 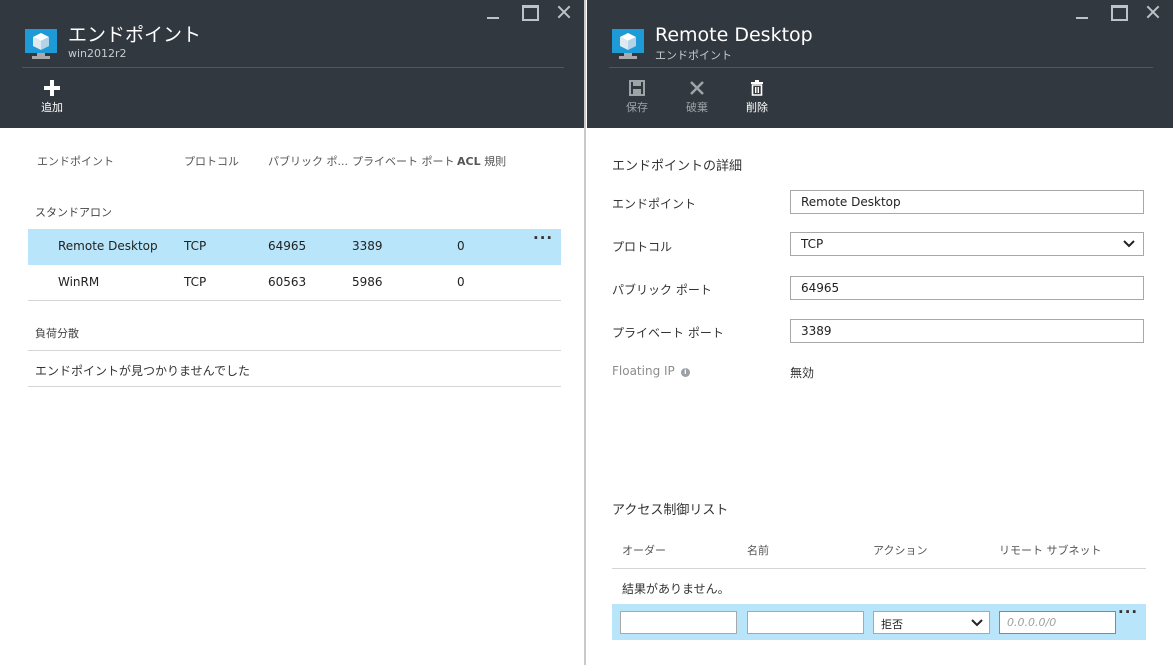 I want to click on info-icon: i, so click(x=685, y=372).